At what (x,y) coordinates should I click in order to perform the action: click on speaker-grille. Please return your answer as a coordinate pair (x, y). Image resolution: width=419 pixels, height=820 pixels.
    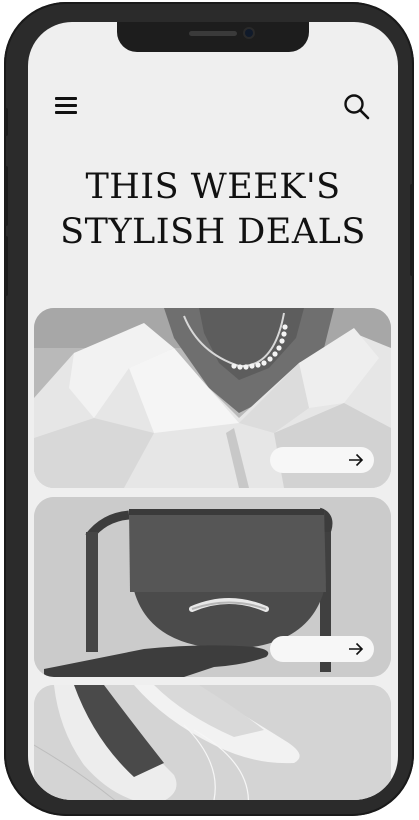
    Looking at the image, I should click on (213, 33).